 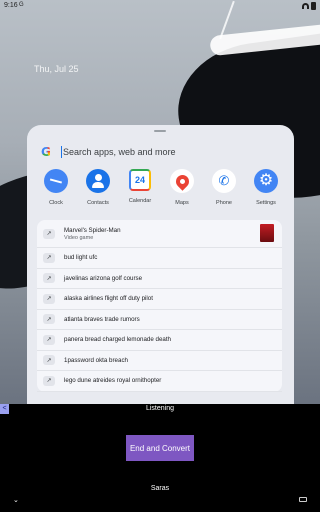 I want to click on suggestion-item: ↗ lego dune atreides royal ornithopter, so click(x=159, y=381).